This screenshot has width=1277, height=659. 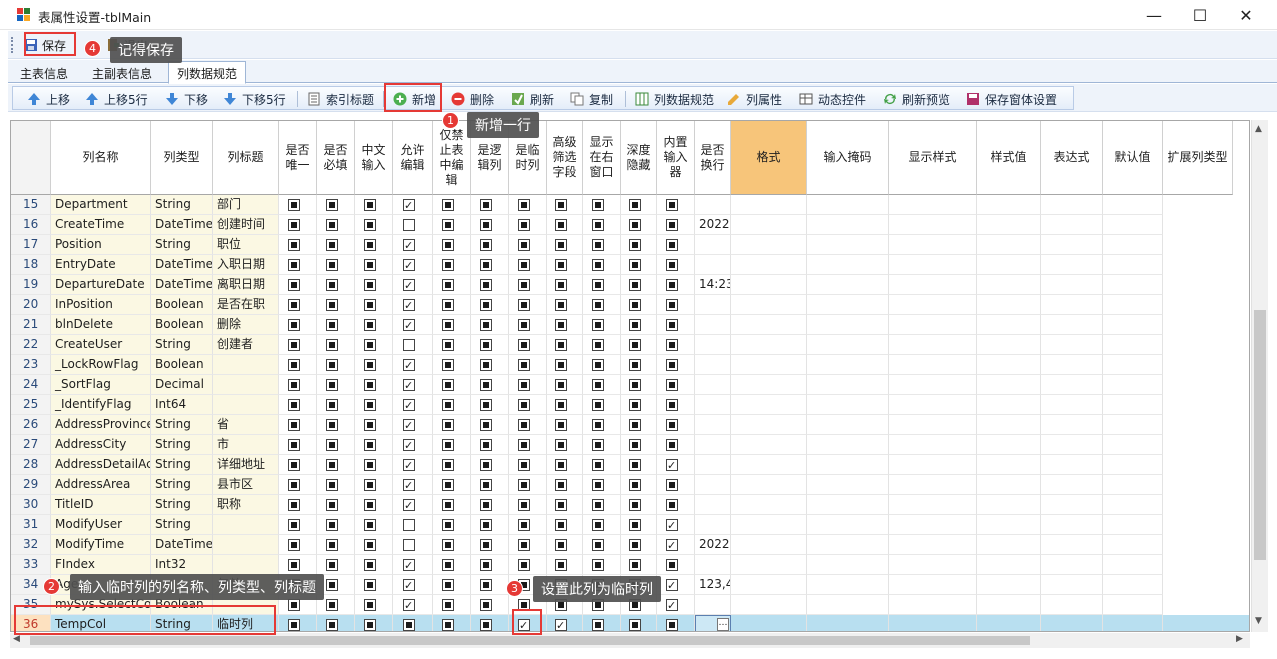 I want to click on column-name-cell: CreateUser, so click(x=101, y=345).